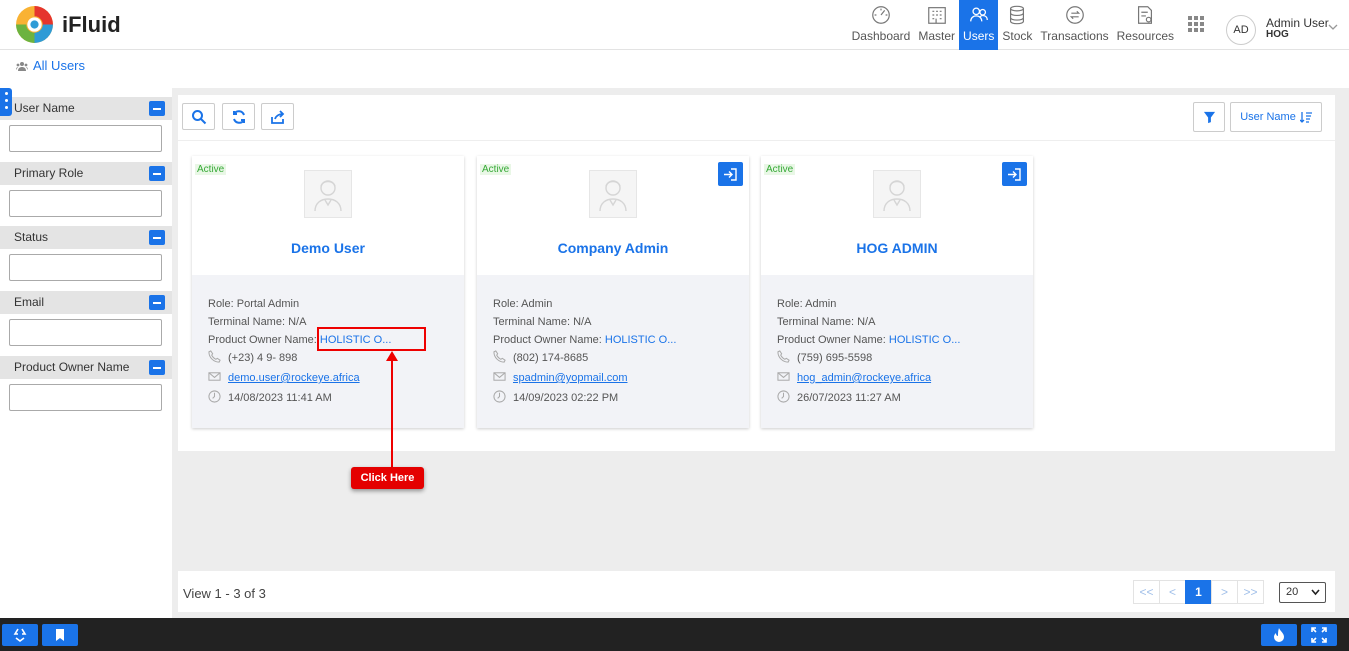 The height and width of the screenshot is (651, 1349). I want to click on search-icon, so click(198, 116).